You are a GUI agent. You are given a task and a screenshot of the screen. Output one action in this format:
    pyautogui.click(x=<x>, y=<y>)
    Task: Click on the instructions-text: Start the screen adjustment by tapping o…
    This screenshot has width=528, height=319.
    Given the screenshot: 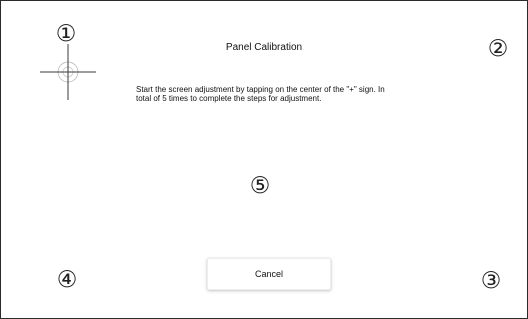 What is the action you would take?
    pyautogui.click(x=260, y=94)
    